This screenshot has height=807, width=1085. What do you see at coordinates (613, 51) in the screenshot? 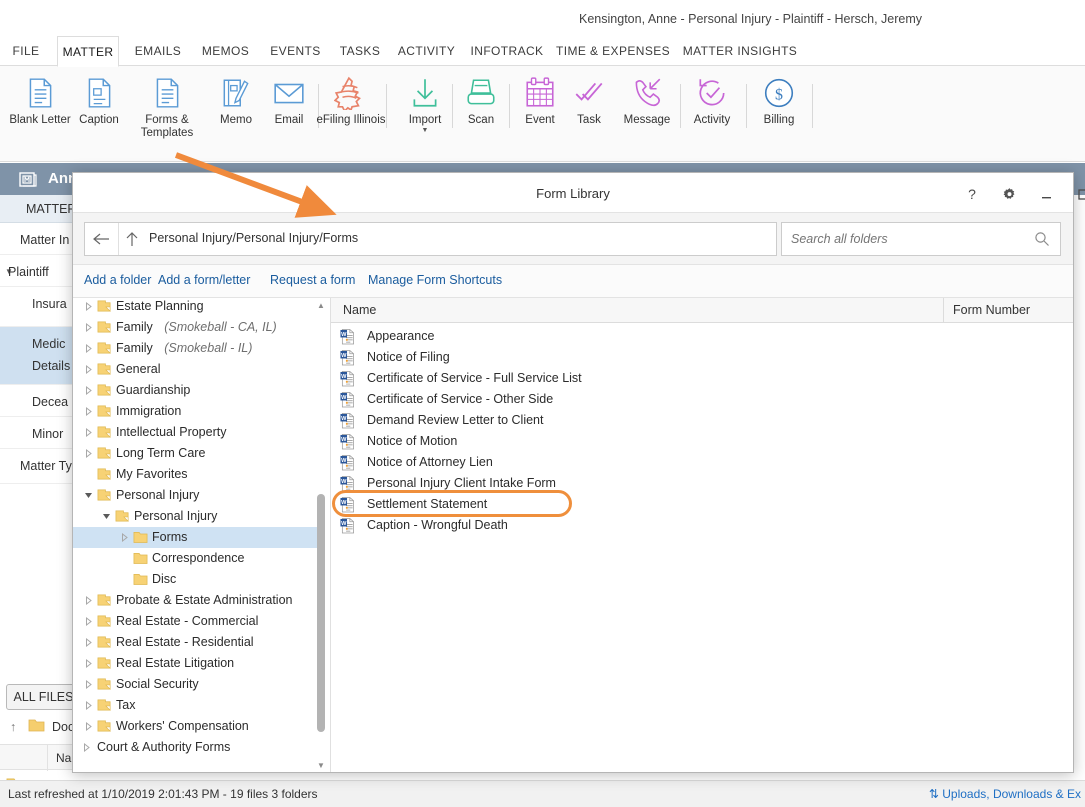
I see `tab-time-expenses: TIME & EXPENSES` at bounding box center [613, 51].